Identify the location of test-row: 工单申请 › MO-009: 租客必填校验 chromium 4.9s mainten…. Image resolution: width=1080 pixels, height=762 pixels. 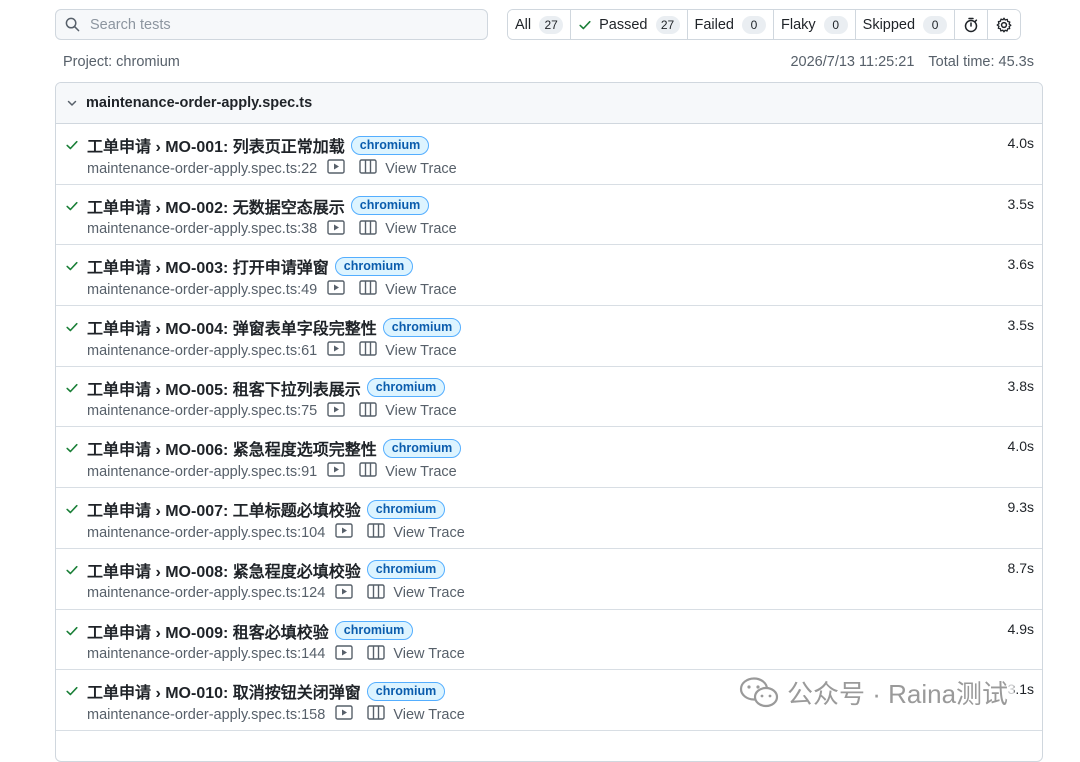
(549, 640).